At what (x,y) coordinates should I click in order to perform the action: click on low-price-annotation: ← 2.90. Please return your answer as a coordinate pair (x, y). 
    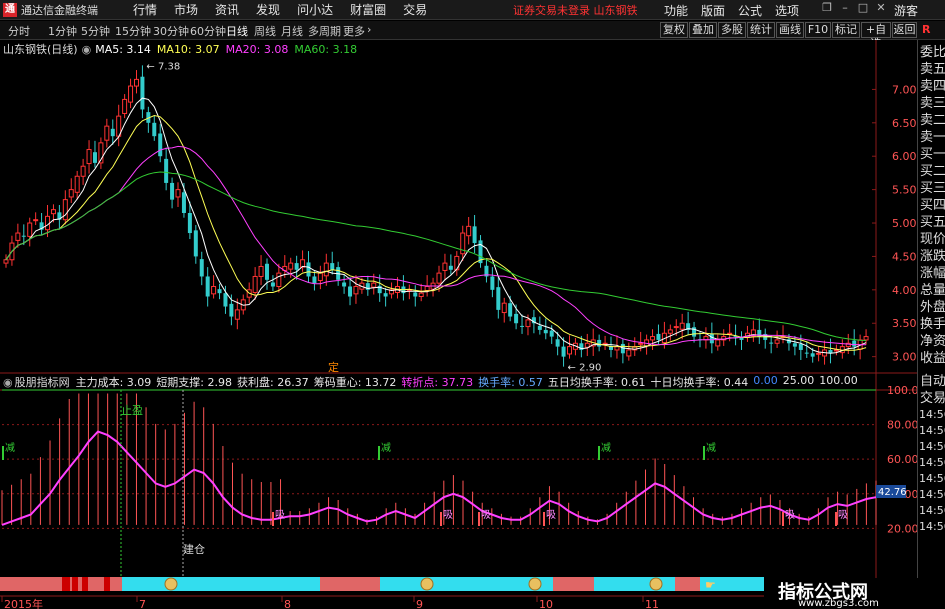
    Looking at the image, I should click on (585, 368).